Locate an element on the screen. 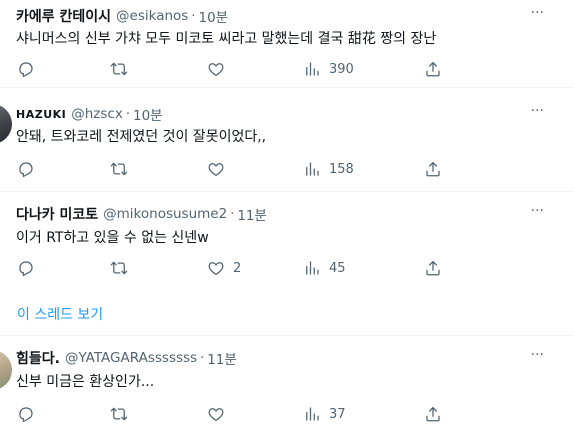 The height and width of the screenshot is (431, 574). tweet-actions: 158 is located at coordinates (287, 169).